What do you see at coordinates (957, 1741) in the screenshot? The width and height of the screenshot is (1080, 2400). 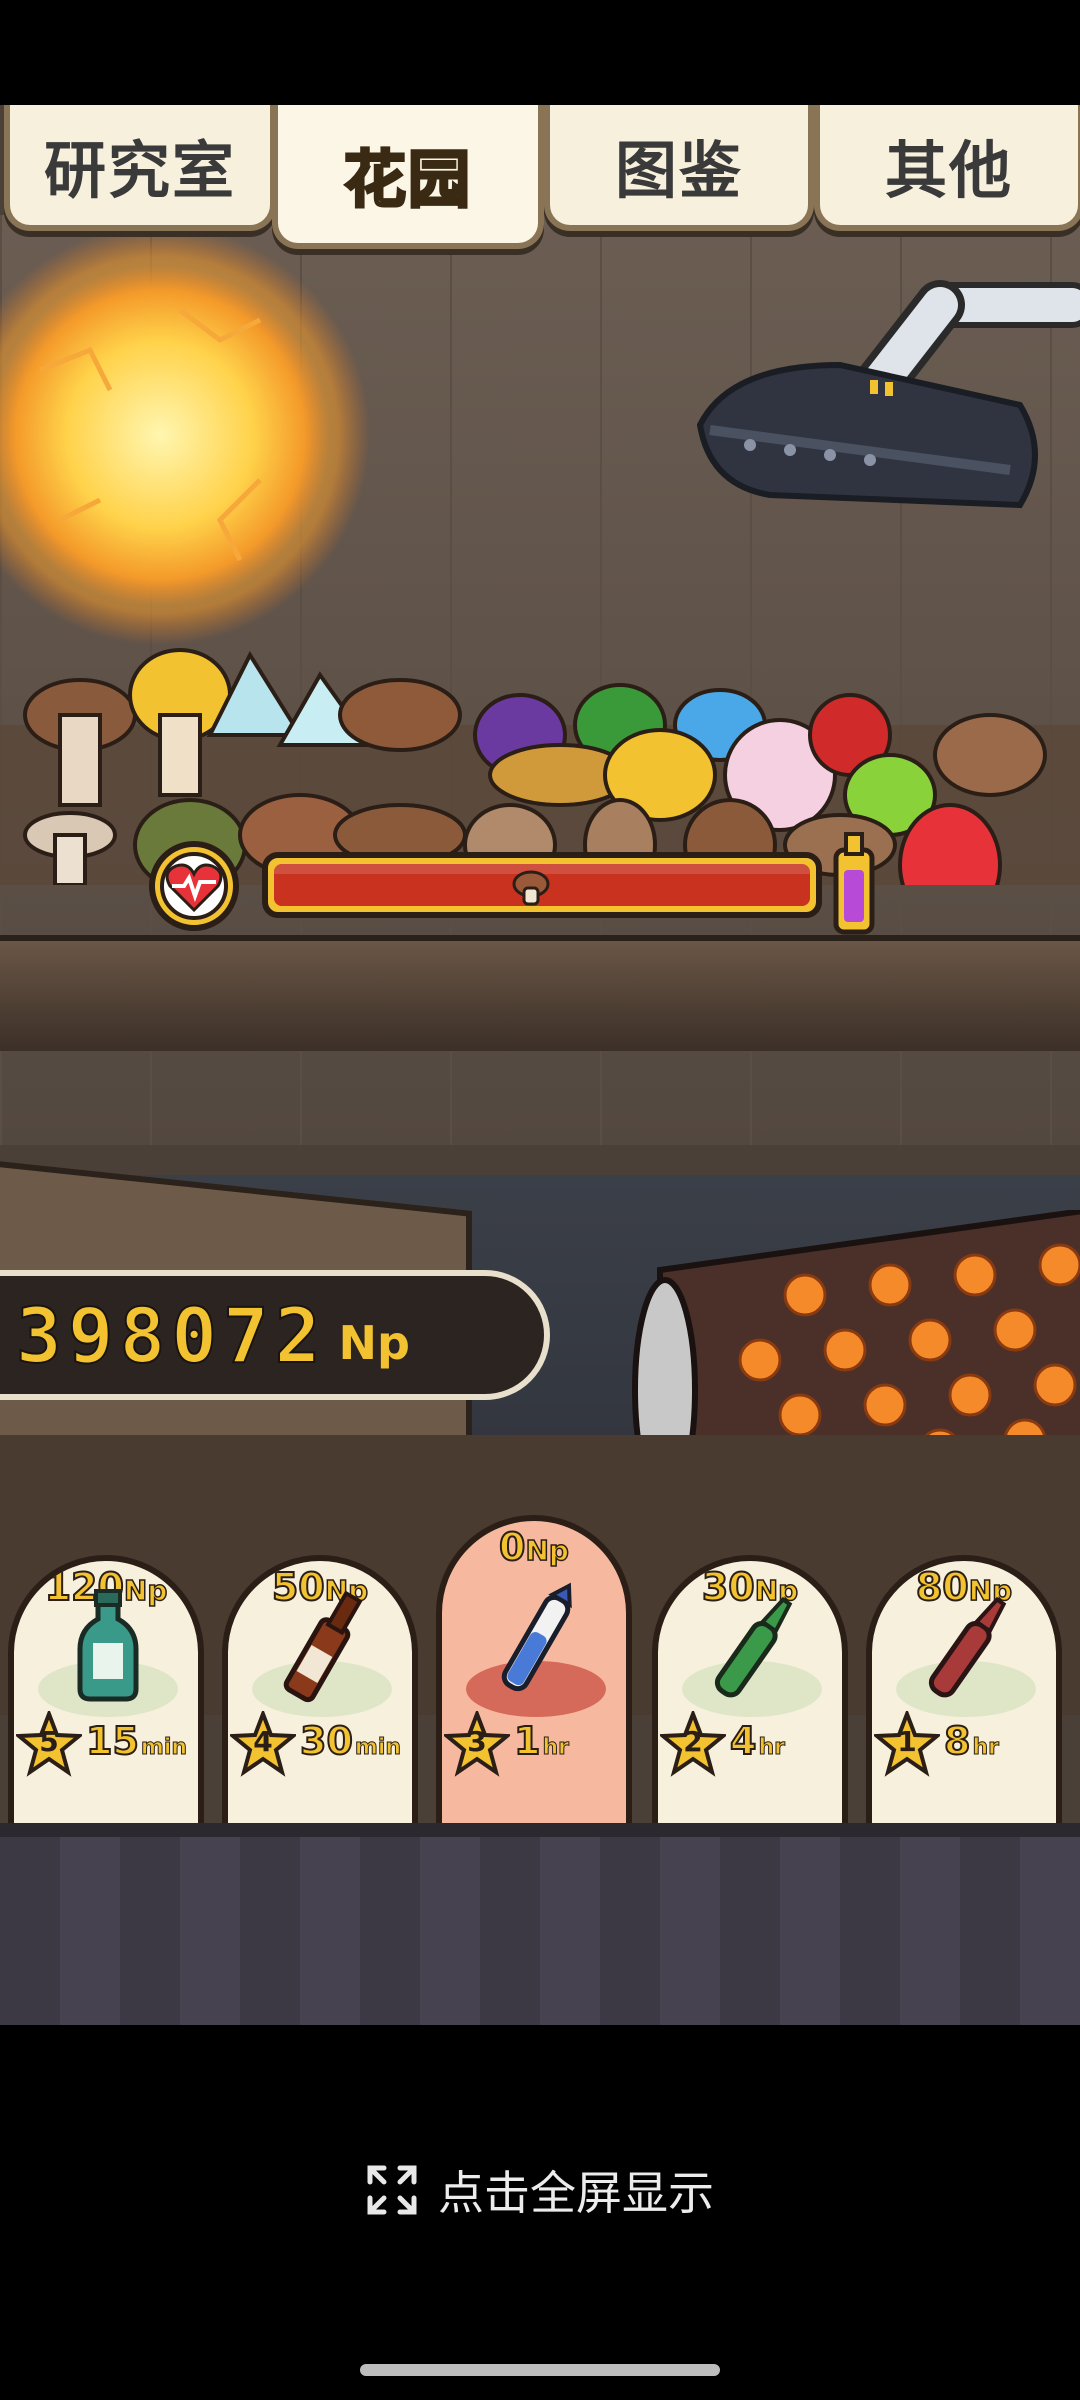 I see `time-value: 8` at bounding box center [957, 1741].